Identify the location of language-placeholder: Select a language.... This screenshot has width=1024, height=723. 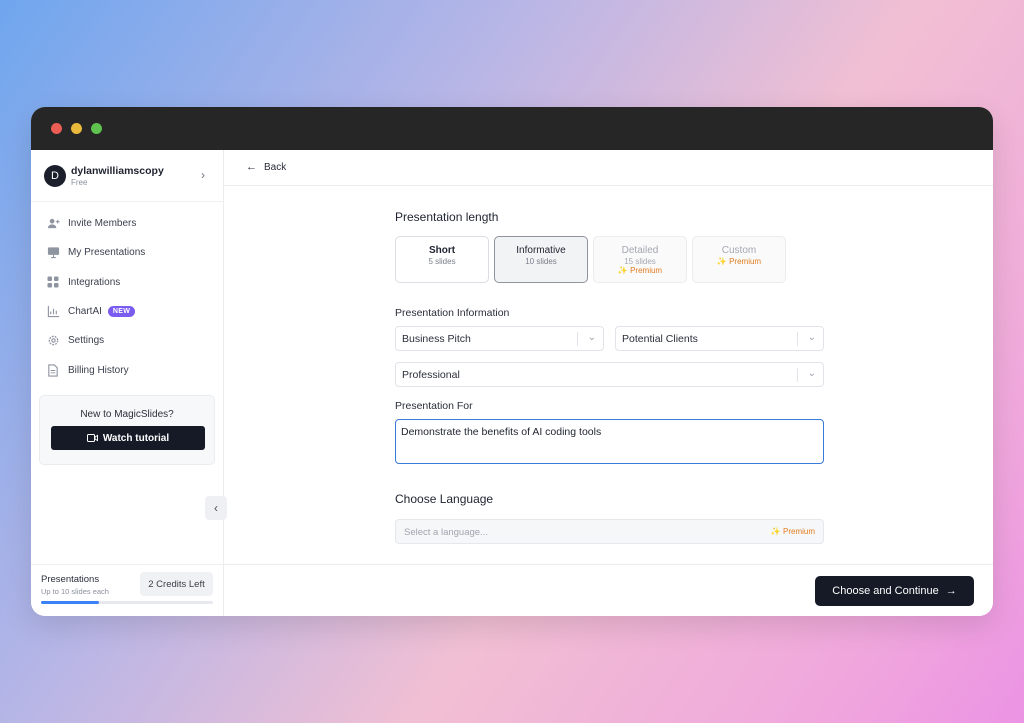
(446, 532).